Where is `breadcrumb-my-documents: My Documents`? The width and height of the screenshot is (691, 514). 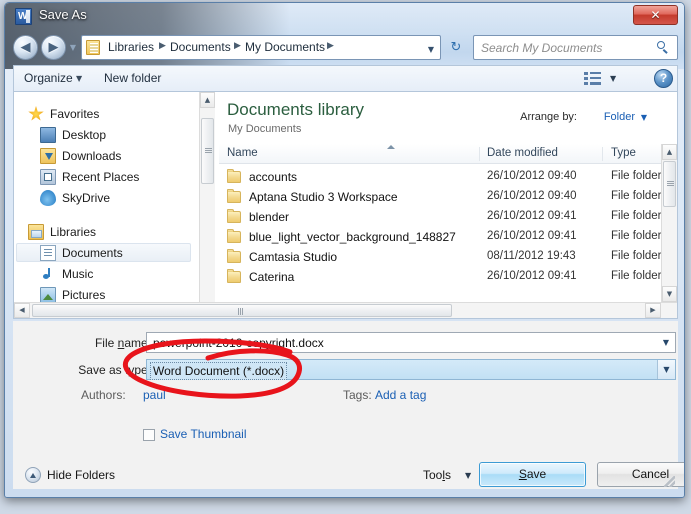 breadcrumb-my-documents: My Documents is located at coordinates (285, 47).